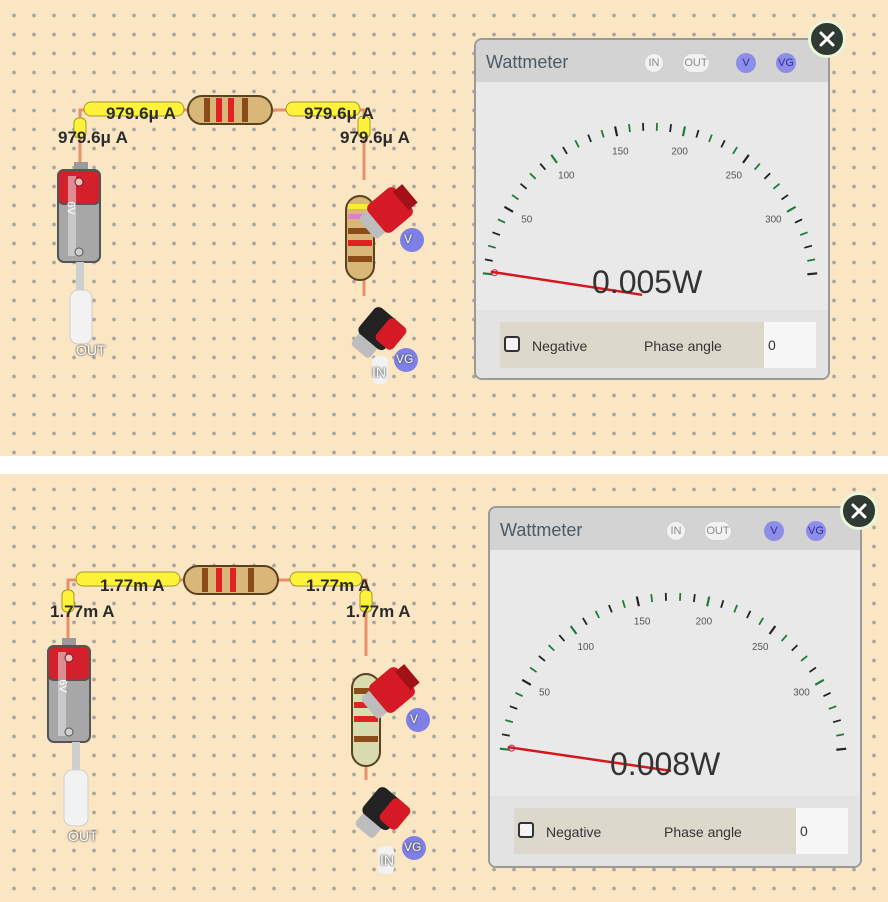 This screenshot has height=902, width=888. Describe the element at coordinates (414, 719) in the screenshot. I see `v-probe-label: V` at that location.